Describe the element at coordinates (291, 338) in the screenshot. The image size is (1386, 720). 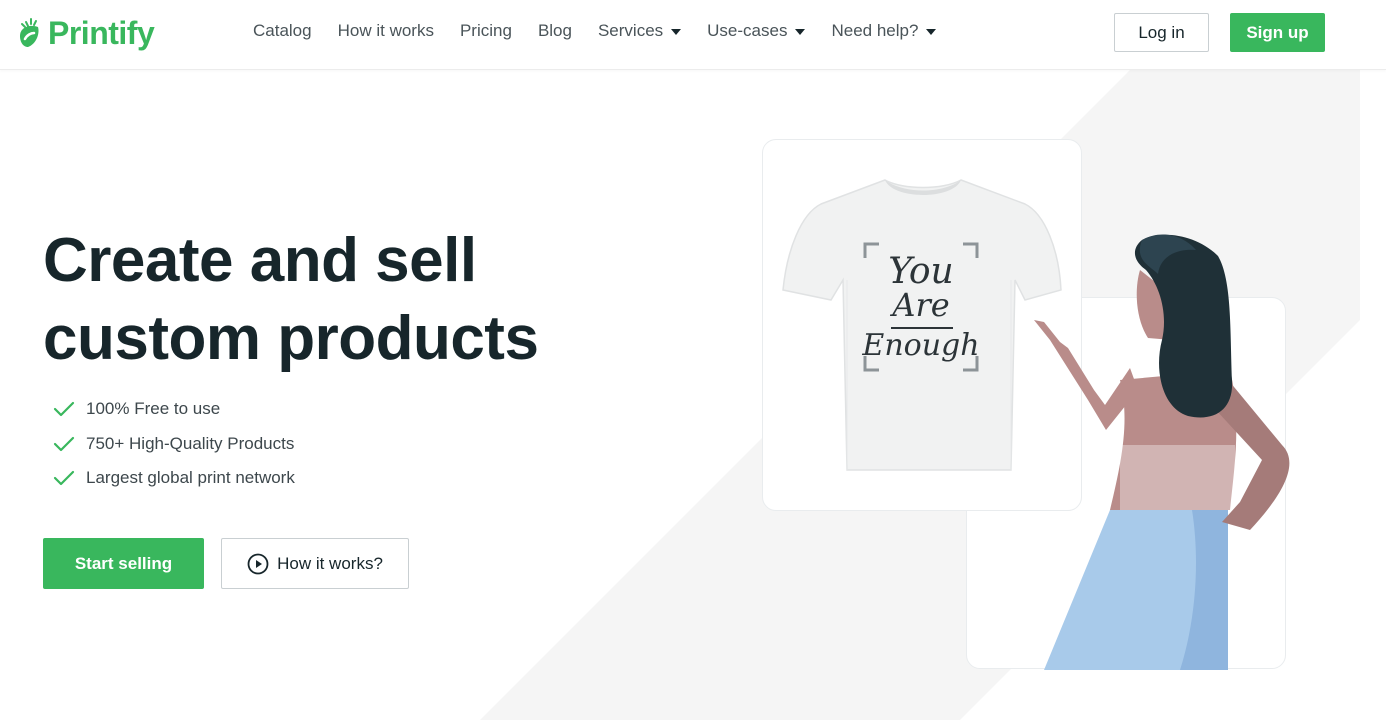
I see `hero-title-line-2: custom products` at that location.